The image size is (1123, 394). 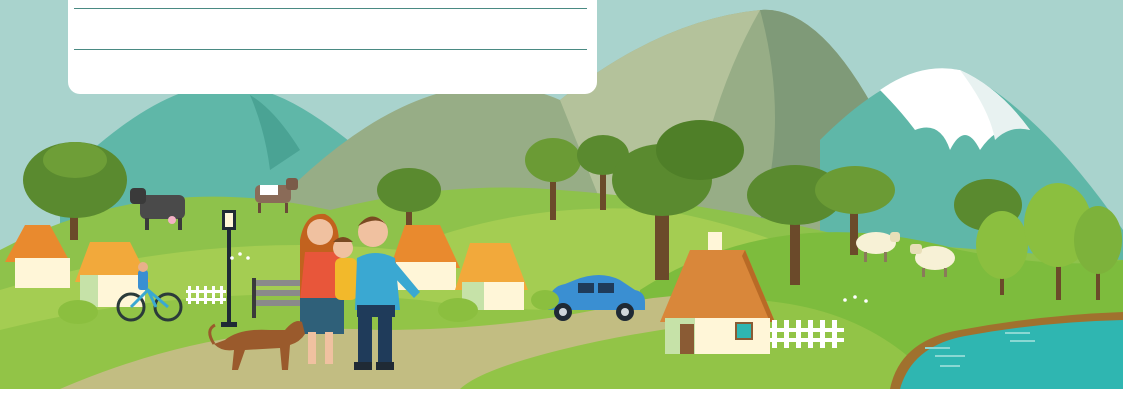 What do you see at coordinates (332, 47) in the screenshot?
I see `caption-panel` at bounding box center [332, 47].